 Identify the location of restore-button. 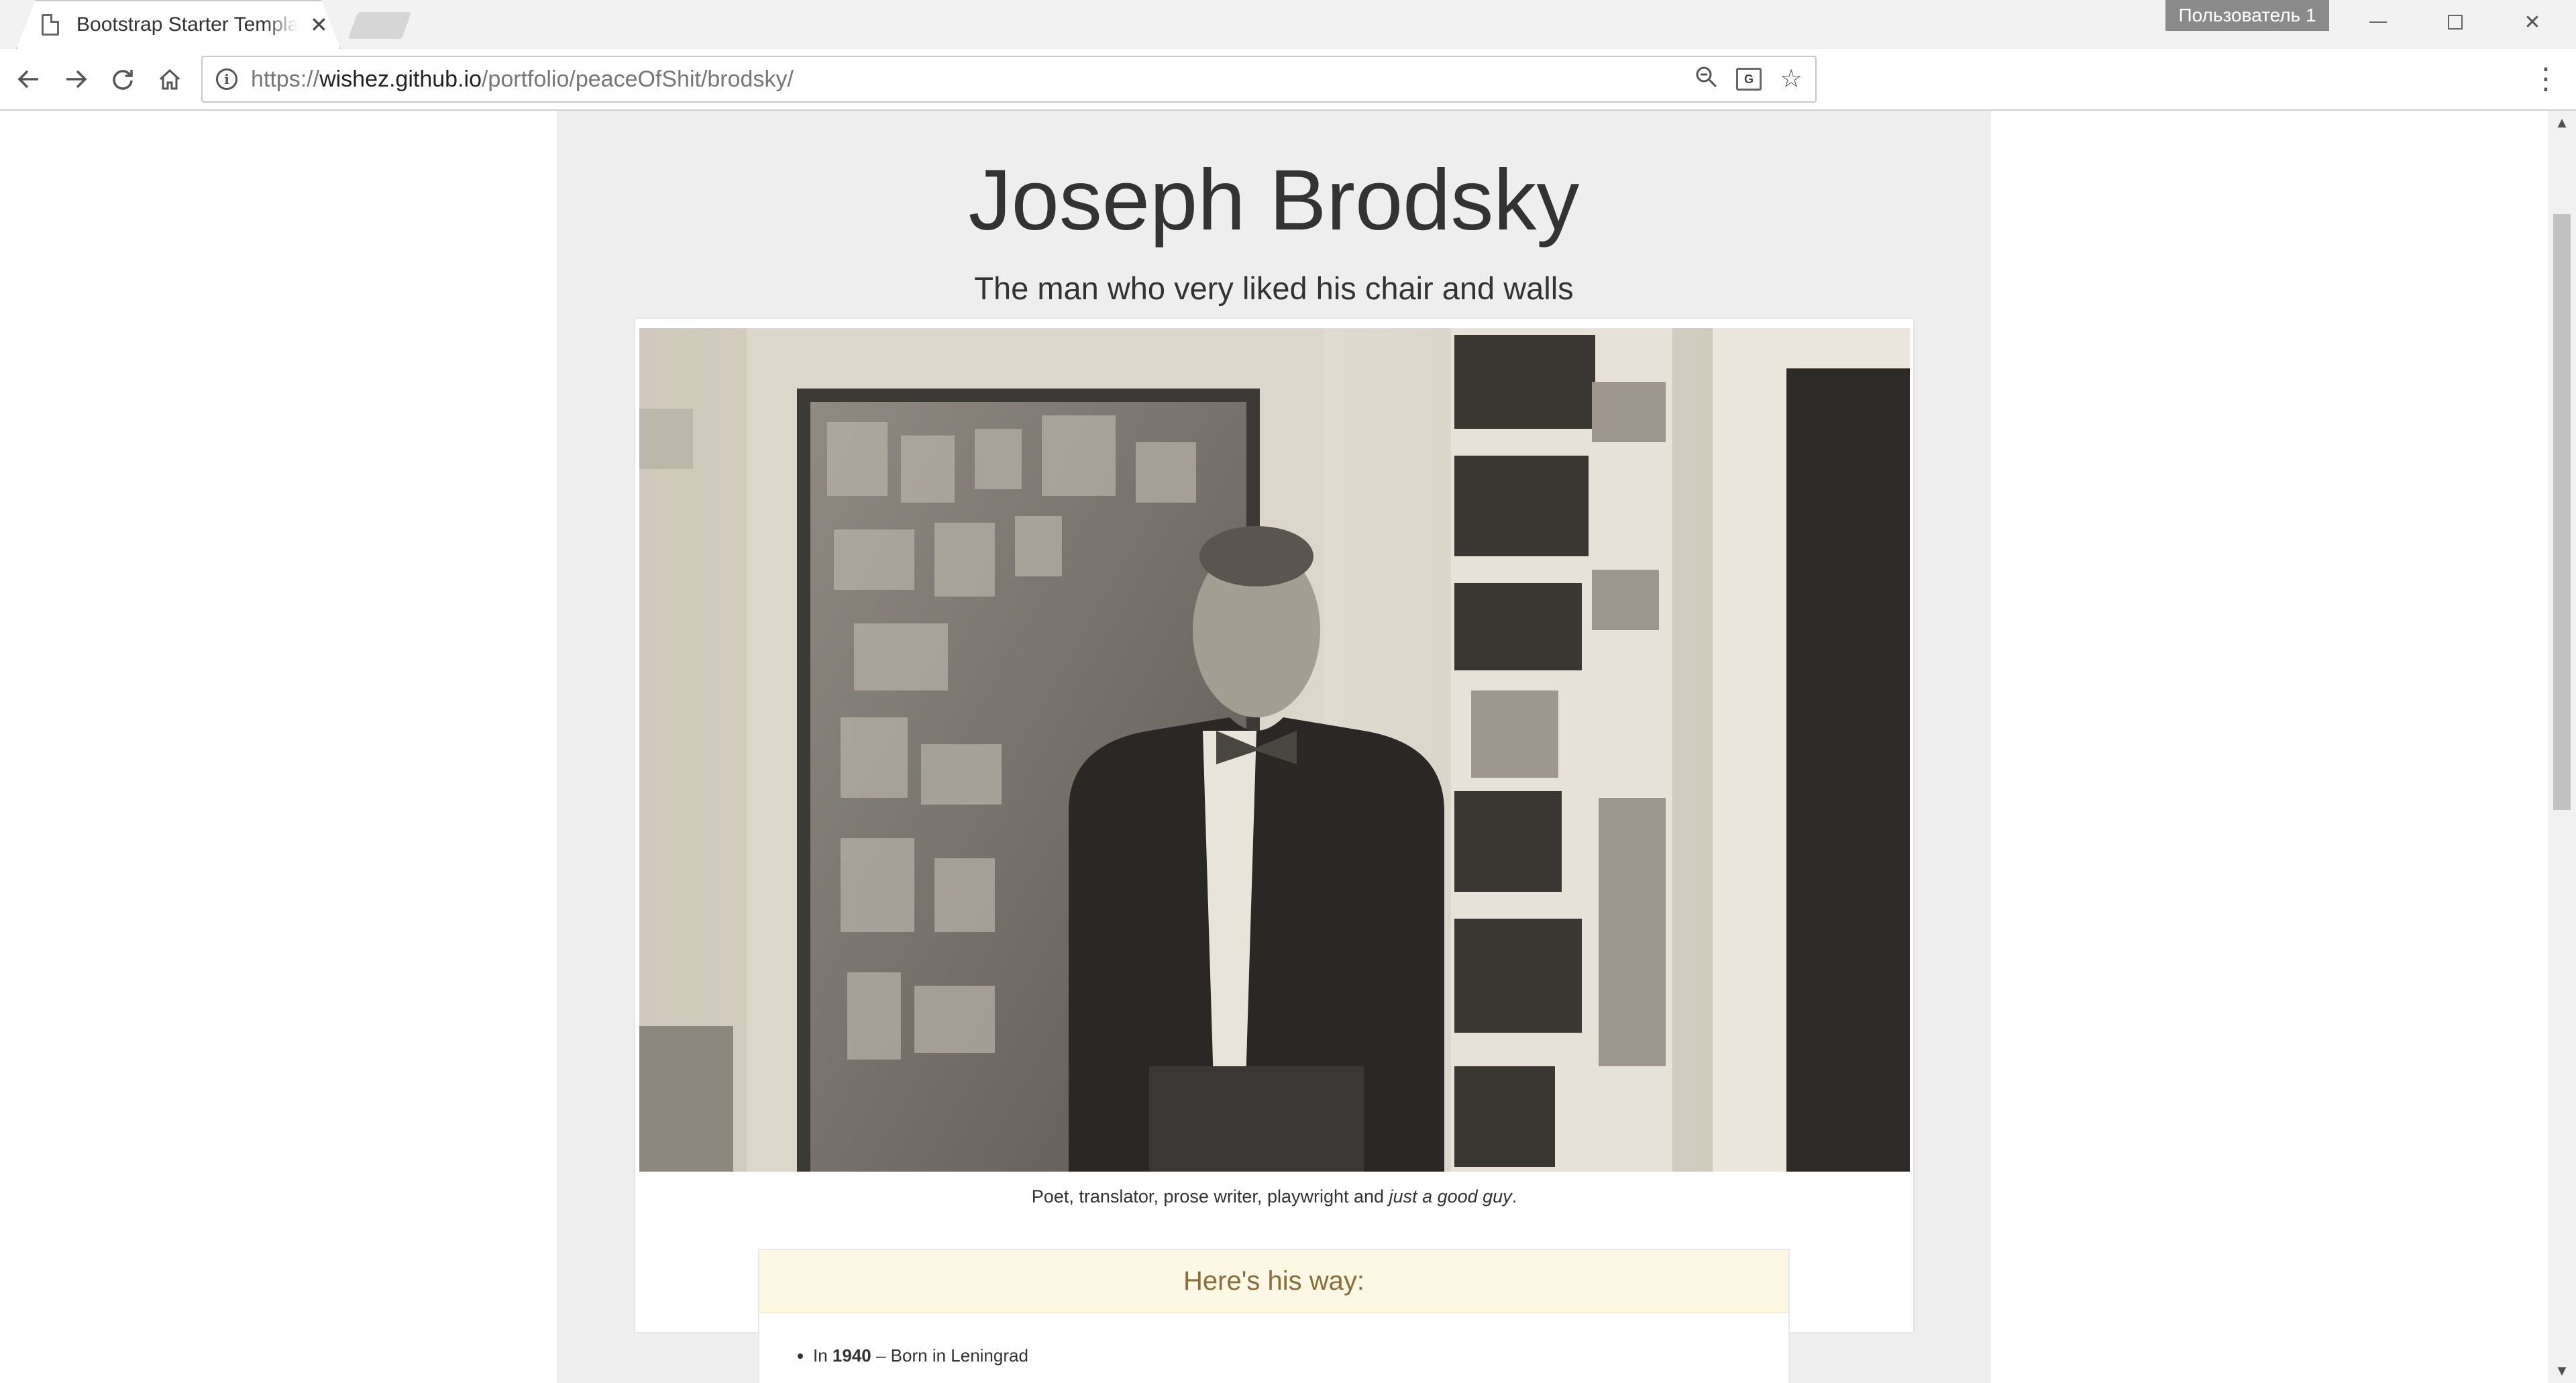
(2455, 22).